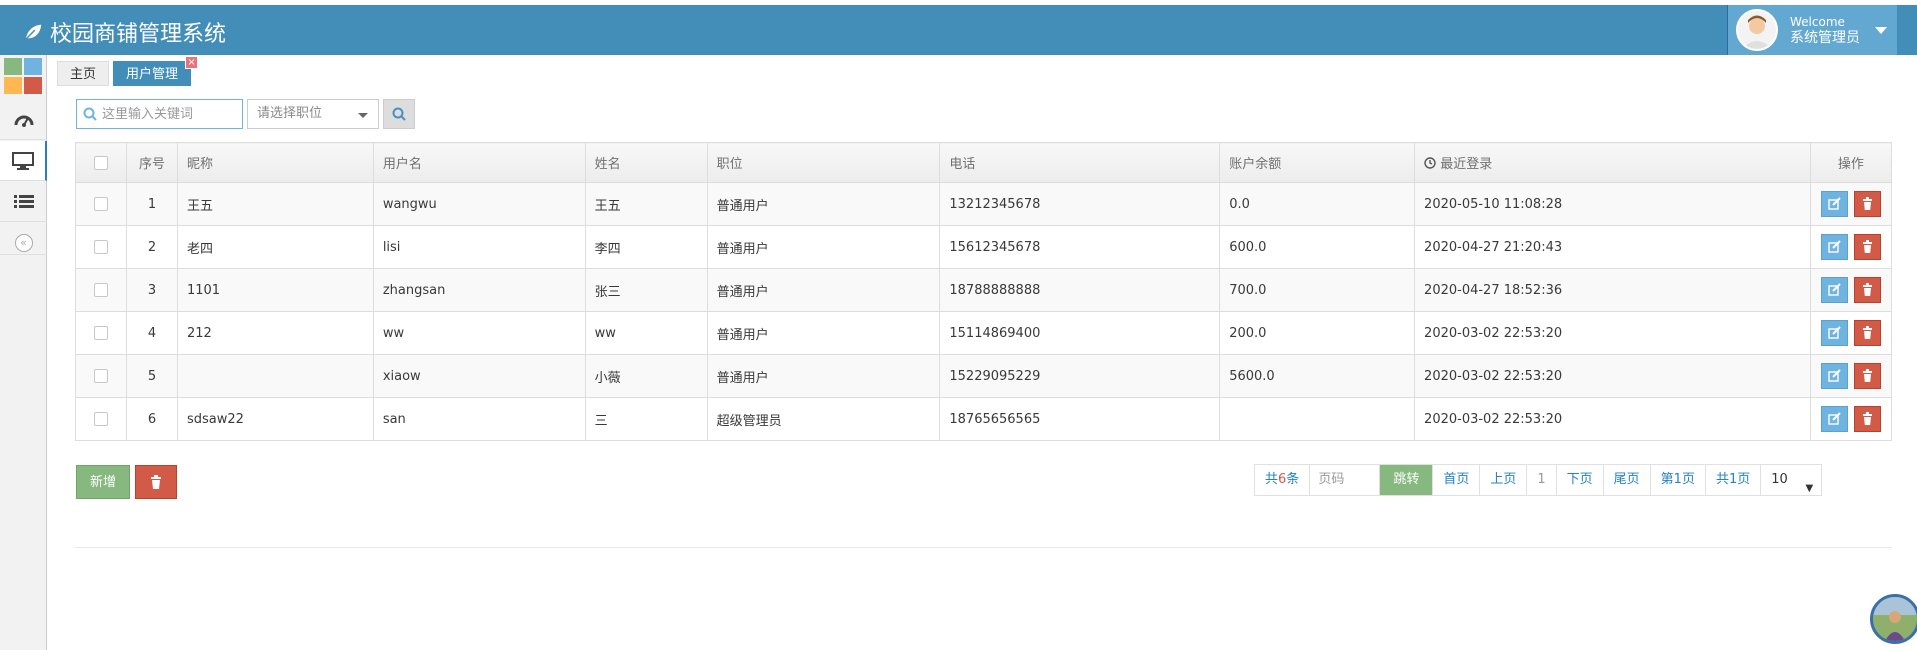 The image size is (1917, 650). Describe the element at coordinates (1080, 290) in the screenshot. I see `cell-phone: 18788888888` at that location.